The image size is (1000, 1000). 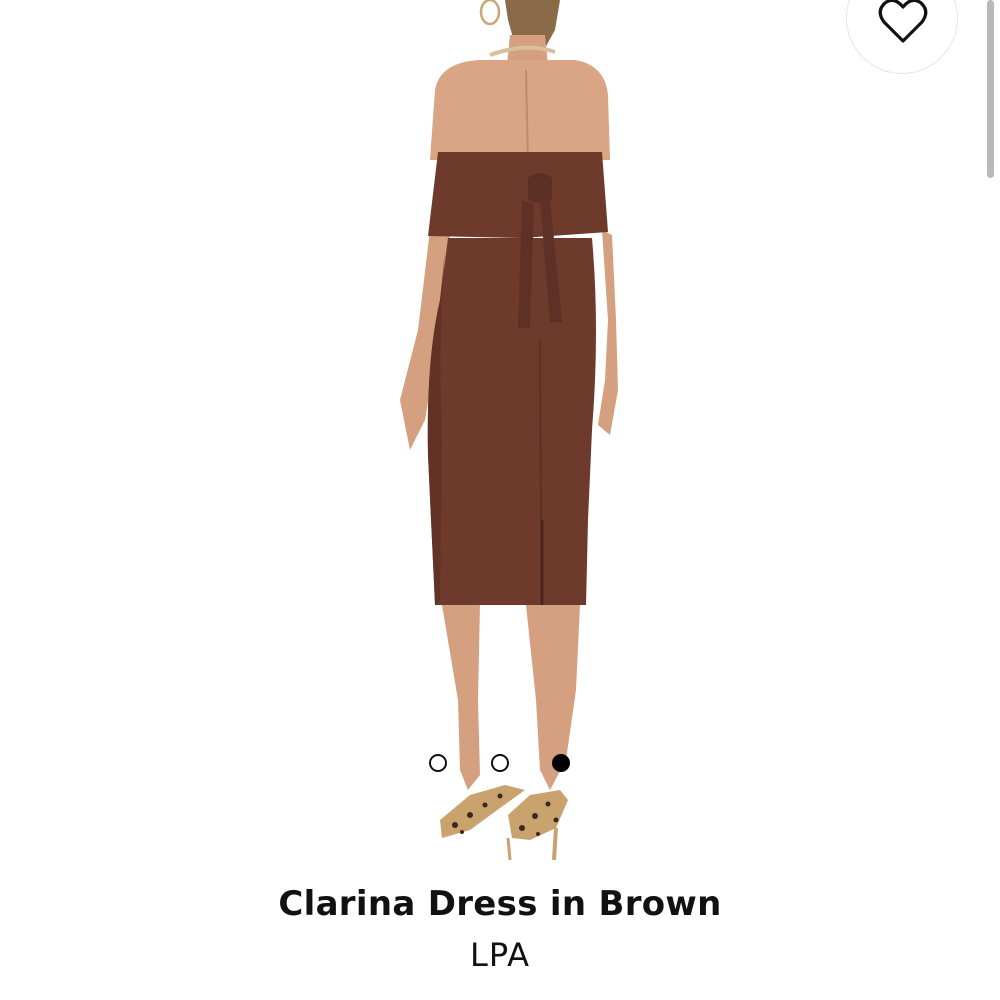 I want to click on favorite-button, so click(x=902, y=37).